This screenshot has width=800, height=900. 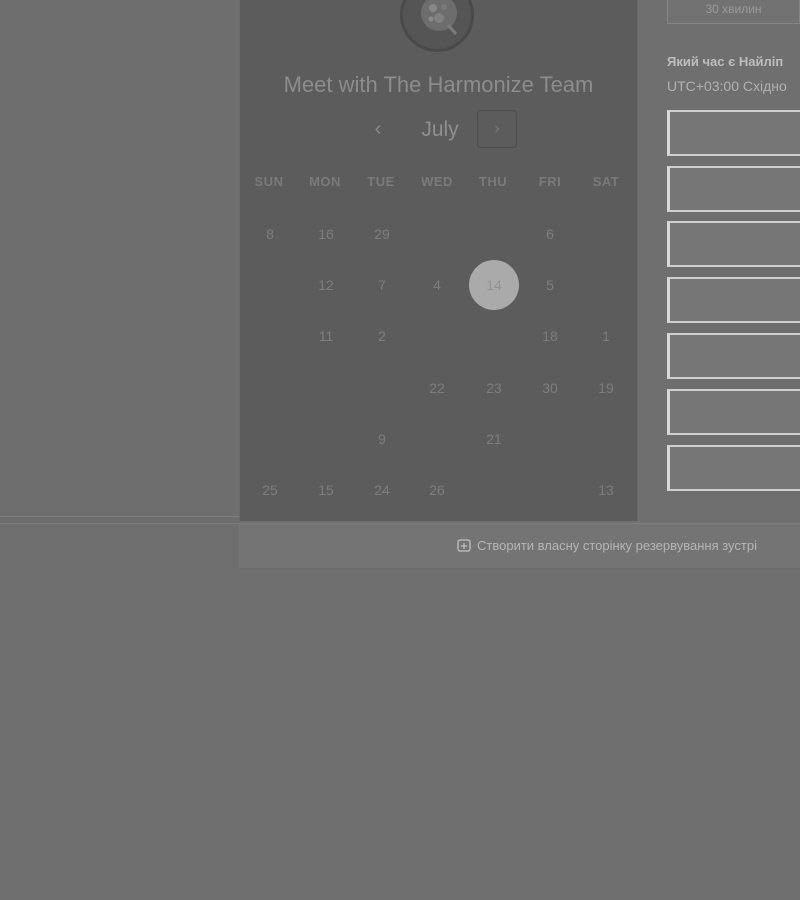 I want to click on prev-month-button: ‹, so click(x=378, y=130).